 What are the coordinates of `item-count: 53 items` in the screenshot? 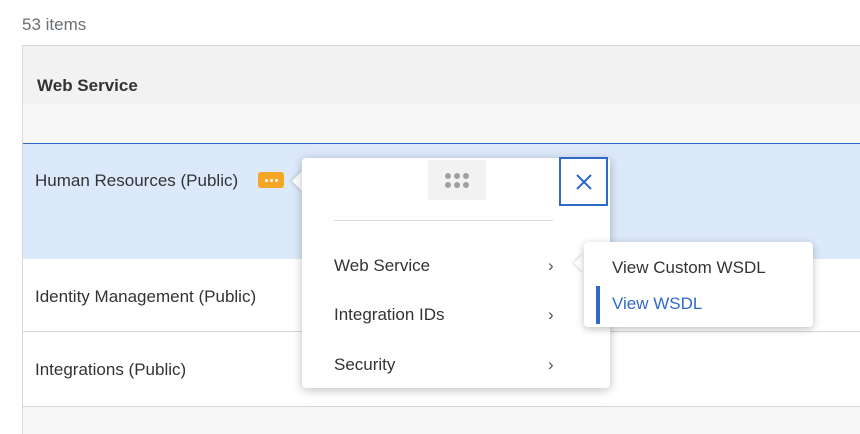 It's located at (54, 24).